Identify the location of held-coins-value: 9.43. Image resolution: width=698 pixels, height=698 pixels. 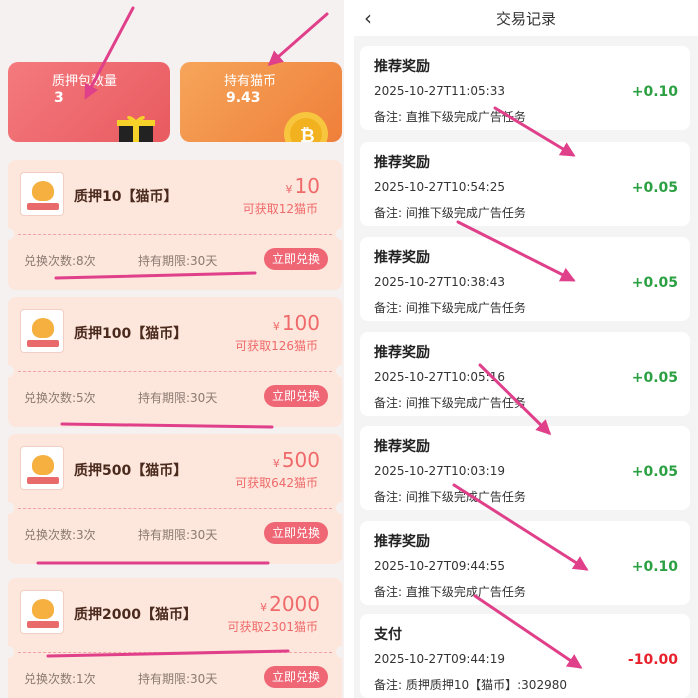
(243, 98).